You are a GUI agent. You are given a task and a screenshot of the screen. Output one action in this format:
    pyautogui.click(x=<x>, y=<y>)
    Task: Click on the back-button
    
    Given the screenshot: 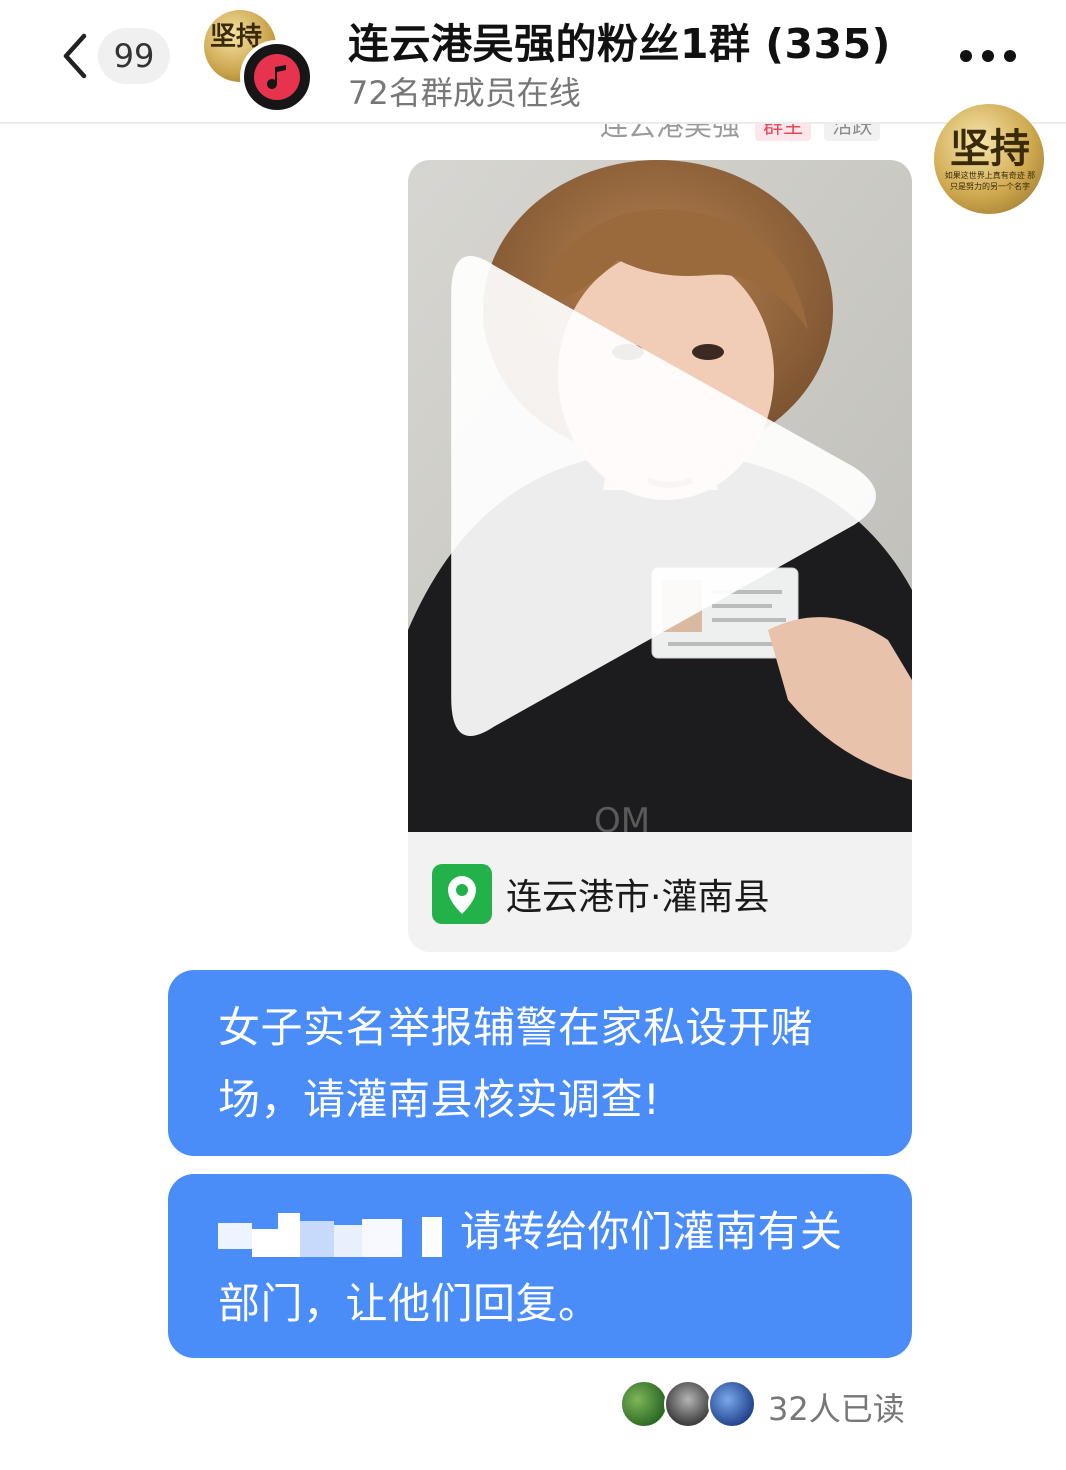 What is the action you would take?
    pyautogui.click(x=76, y=56)
    